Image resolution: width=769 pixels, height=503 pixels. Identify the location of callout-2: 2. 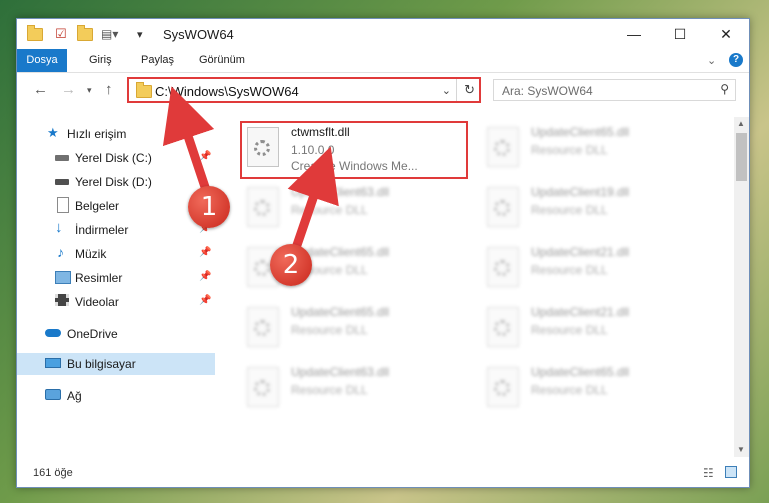
(291, 265).